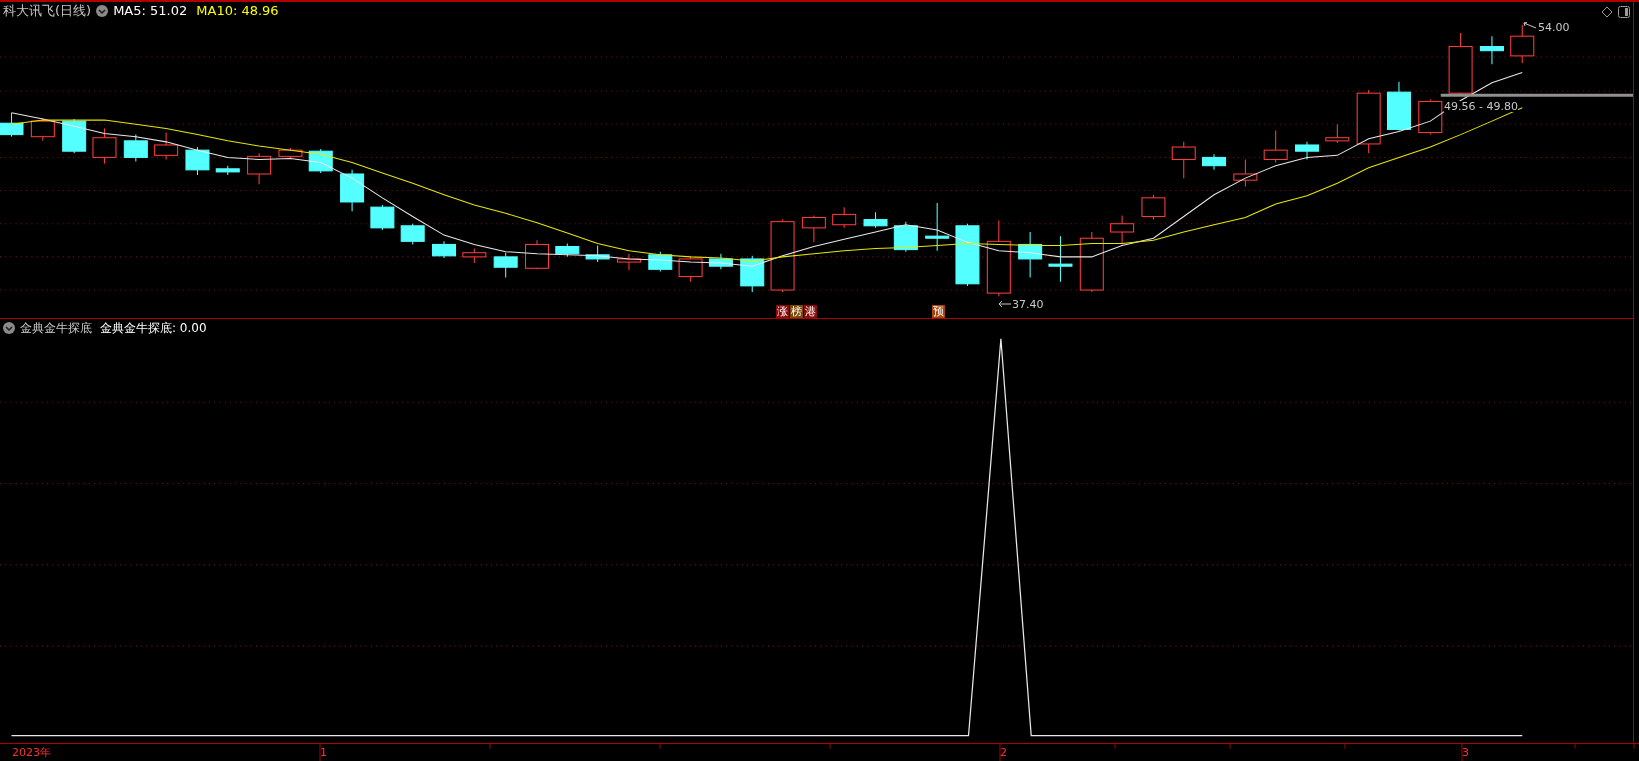 Image resolution: width=1639 pixels, height=761 pixels. What do you see at coordinates (150, 10) in the screenshot?
I see `ma5-value: MA5: 51.02` at bounding box center [150, 10].